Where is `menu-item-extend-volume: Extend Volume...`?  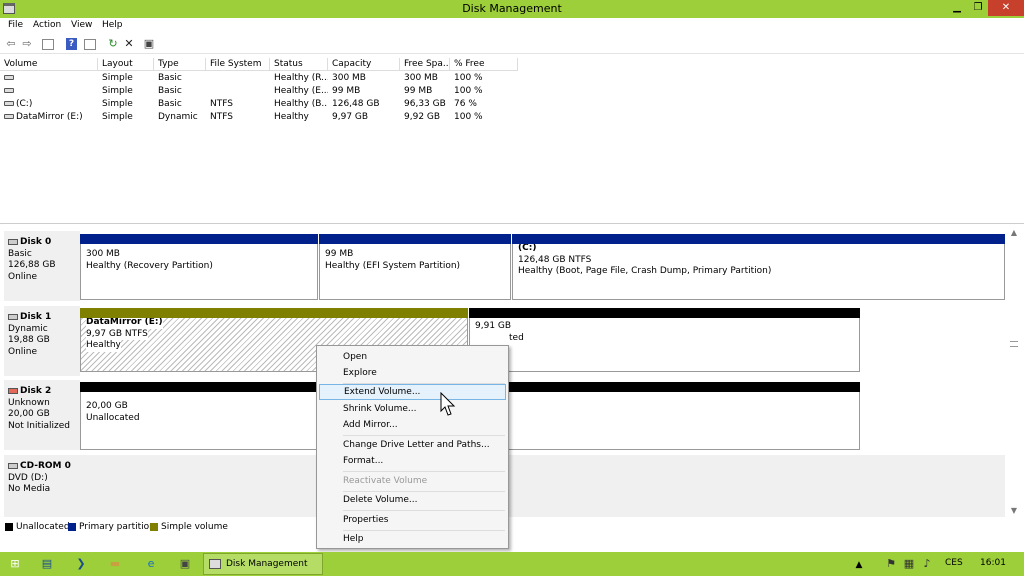
menu-item-extend-volume: Extend Volume... is located at coordinates (412, 392).